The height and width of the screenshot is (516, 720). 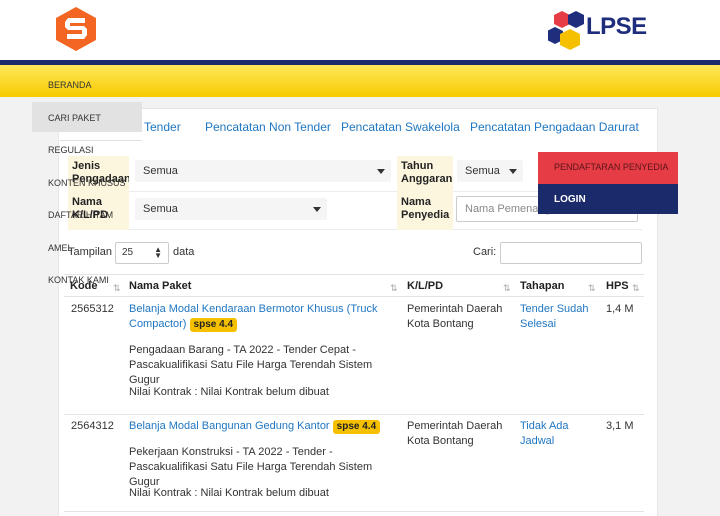 I want to click on tab-tender: Tender, so click(x=162, y=127).